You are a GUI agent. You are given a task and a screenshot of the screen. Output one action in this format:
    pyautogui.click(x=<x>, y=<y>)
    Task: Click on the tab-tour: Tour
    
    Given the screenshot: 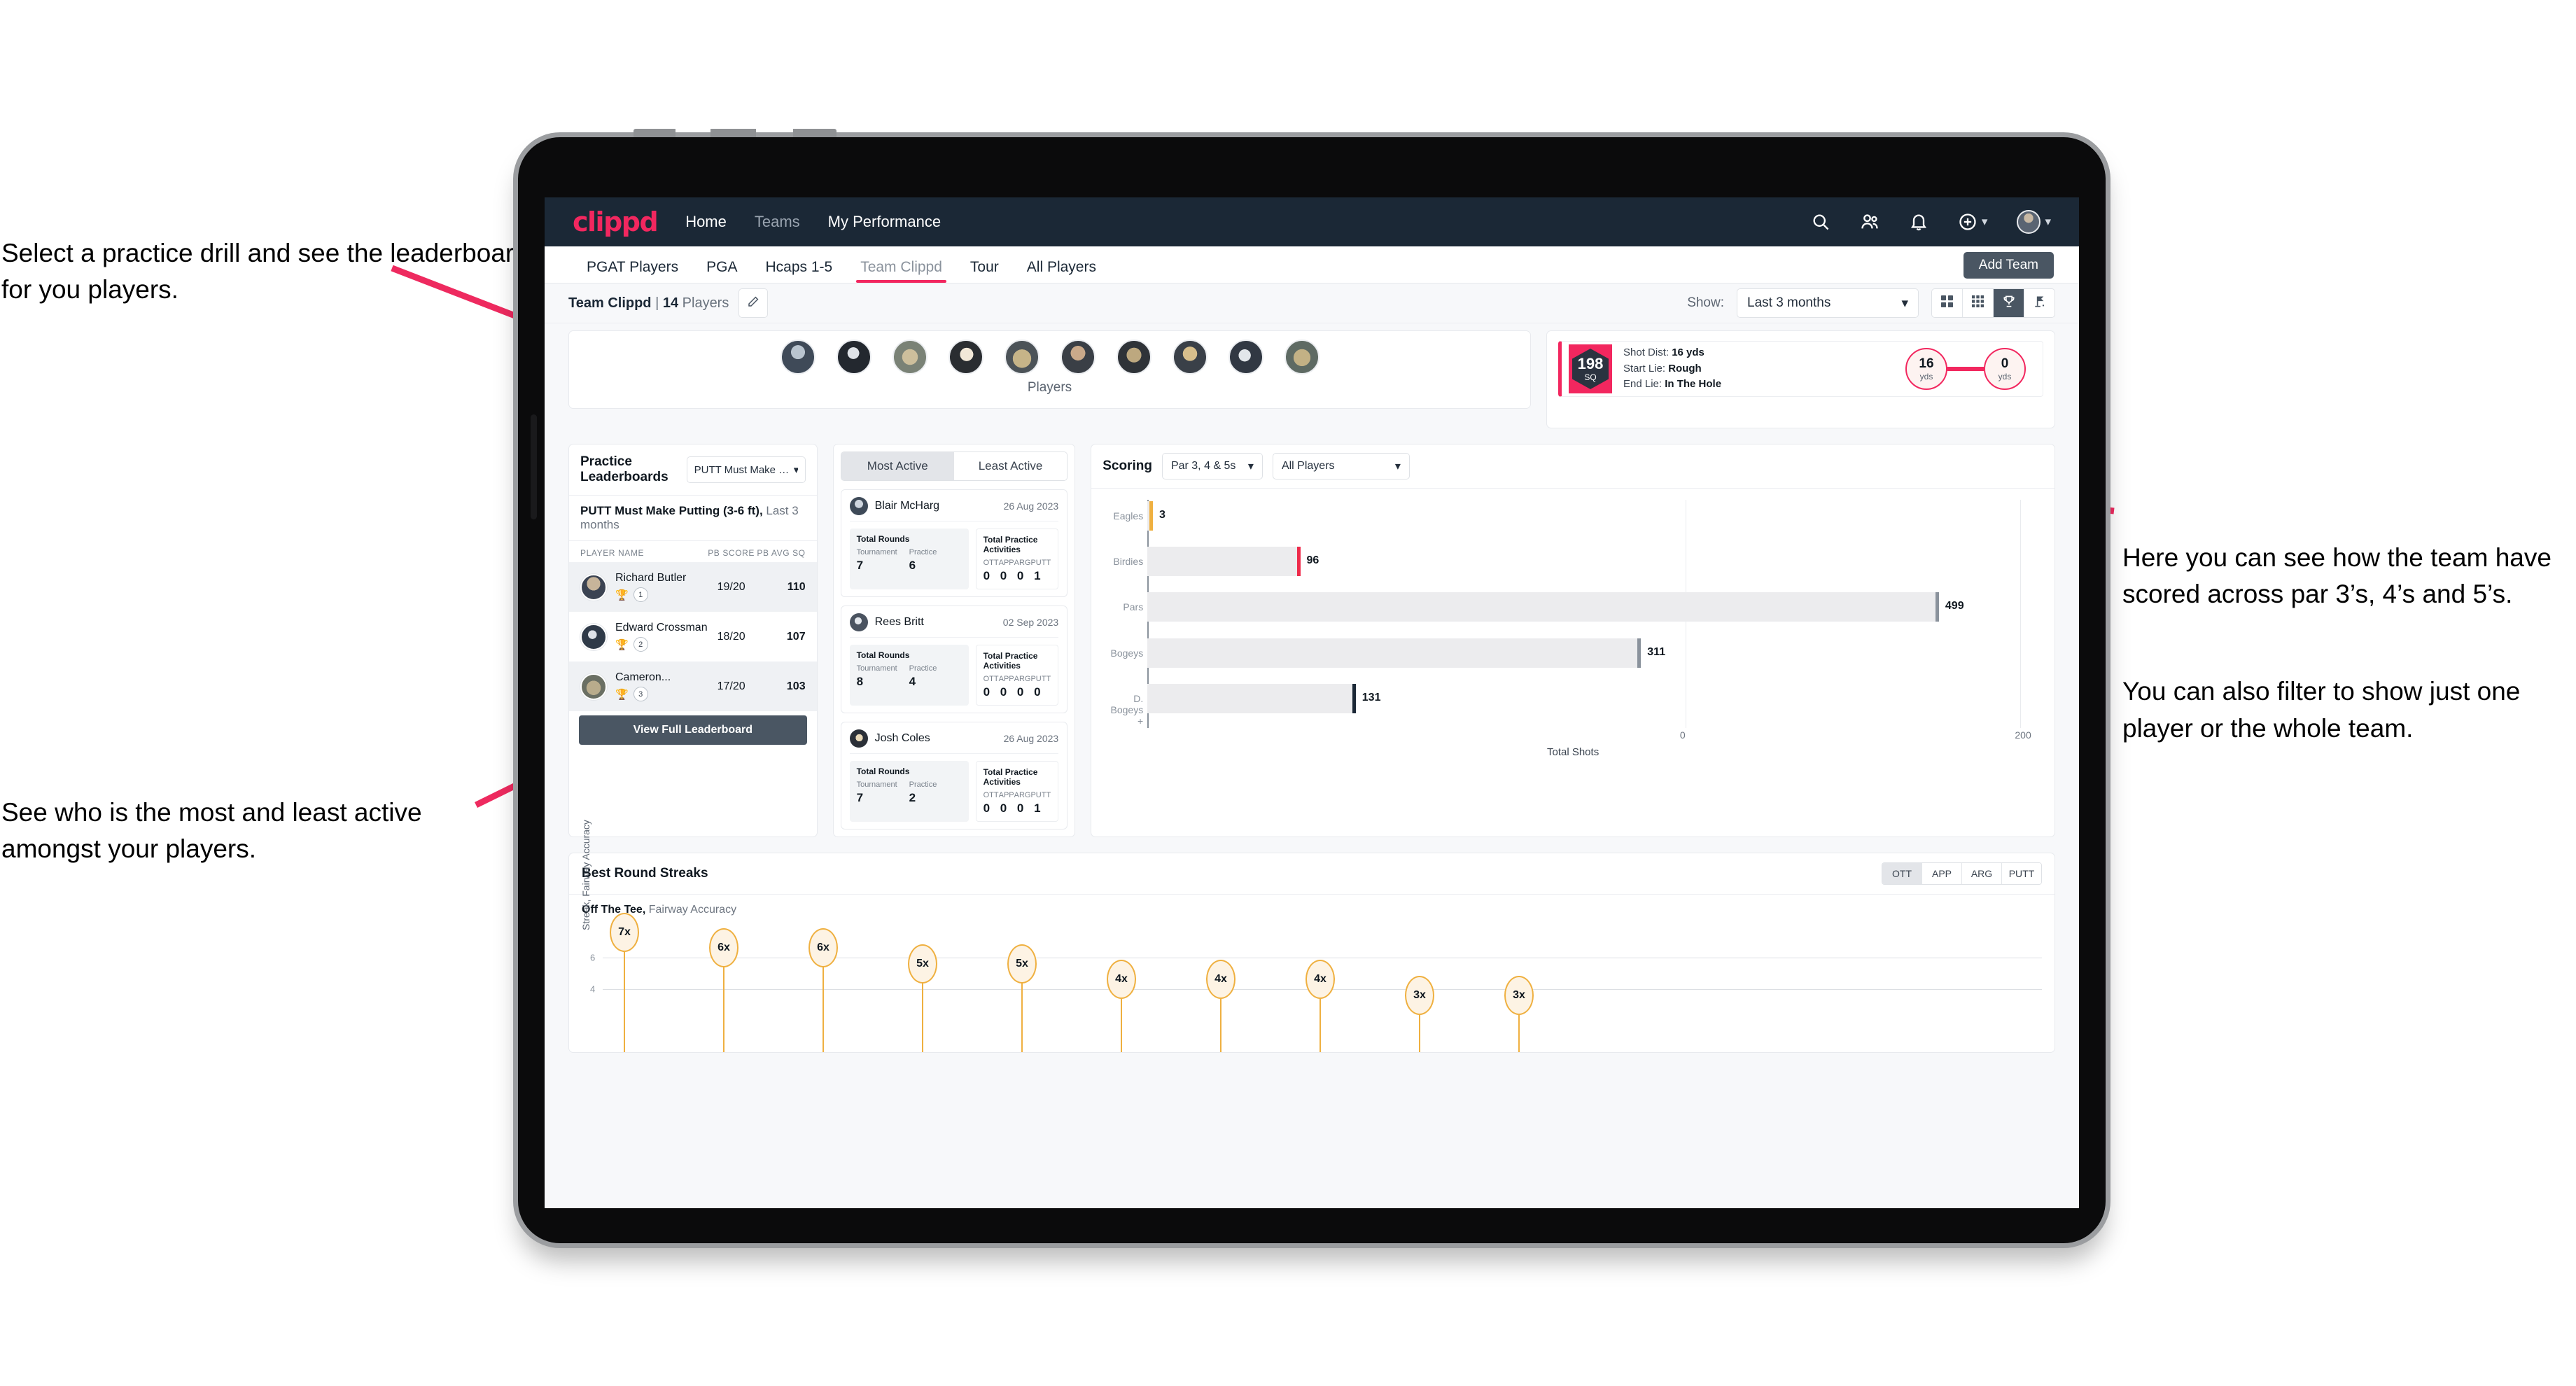 What is the action you would take?
    pyautogui.click(x=984, y=271)
    